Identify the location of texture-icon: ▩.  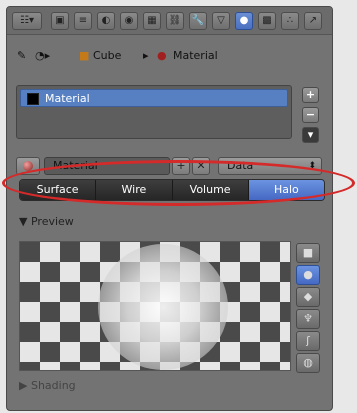
(267, 21).